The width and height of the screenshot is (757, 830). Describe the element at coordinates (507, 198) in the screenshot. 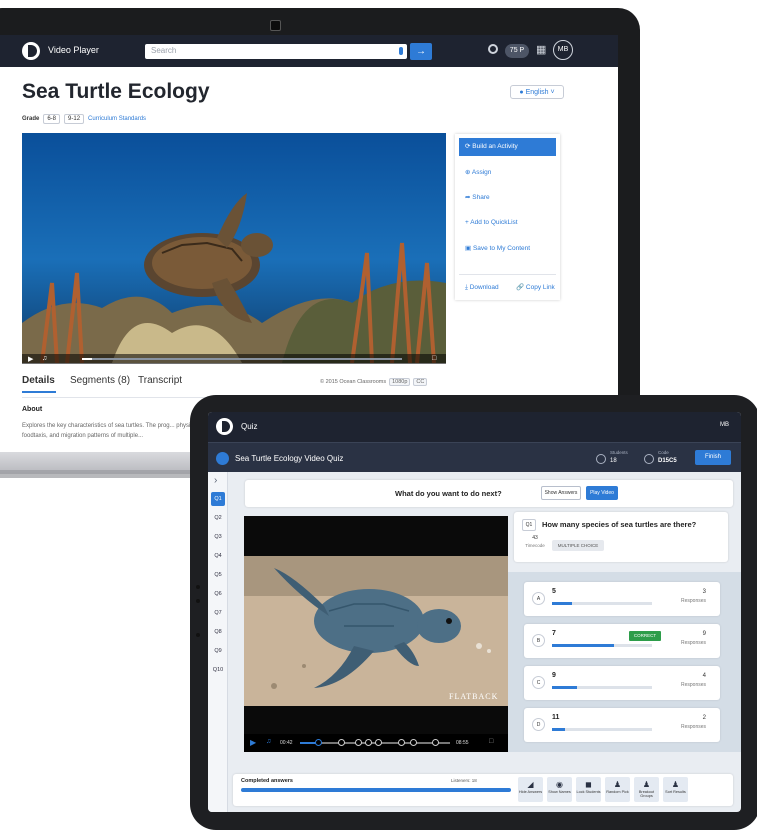

I see `share-button: ➦ Share` at that location.